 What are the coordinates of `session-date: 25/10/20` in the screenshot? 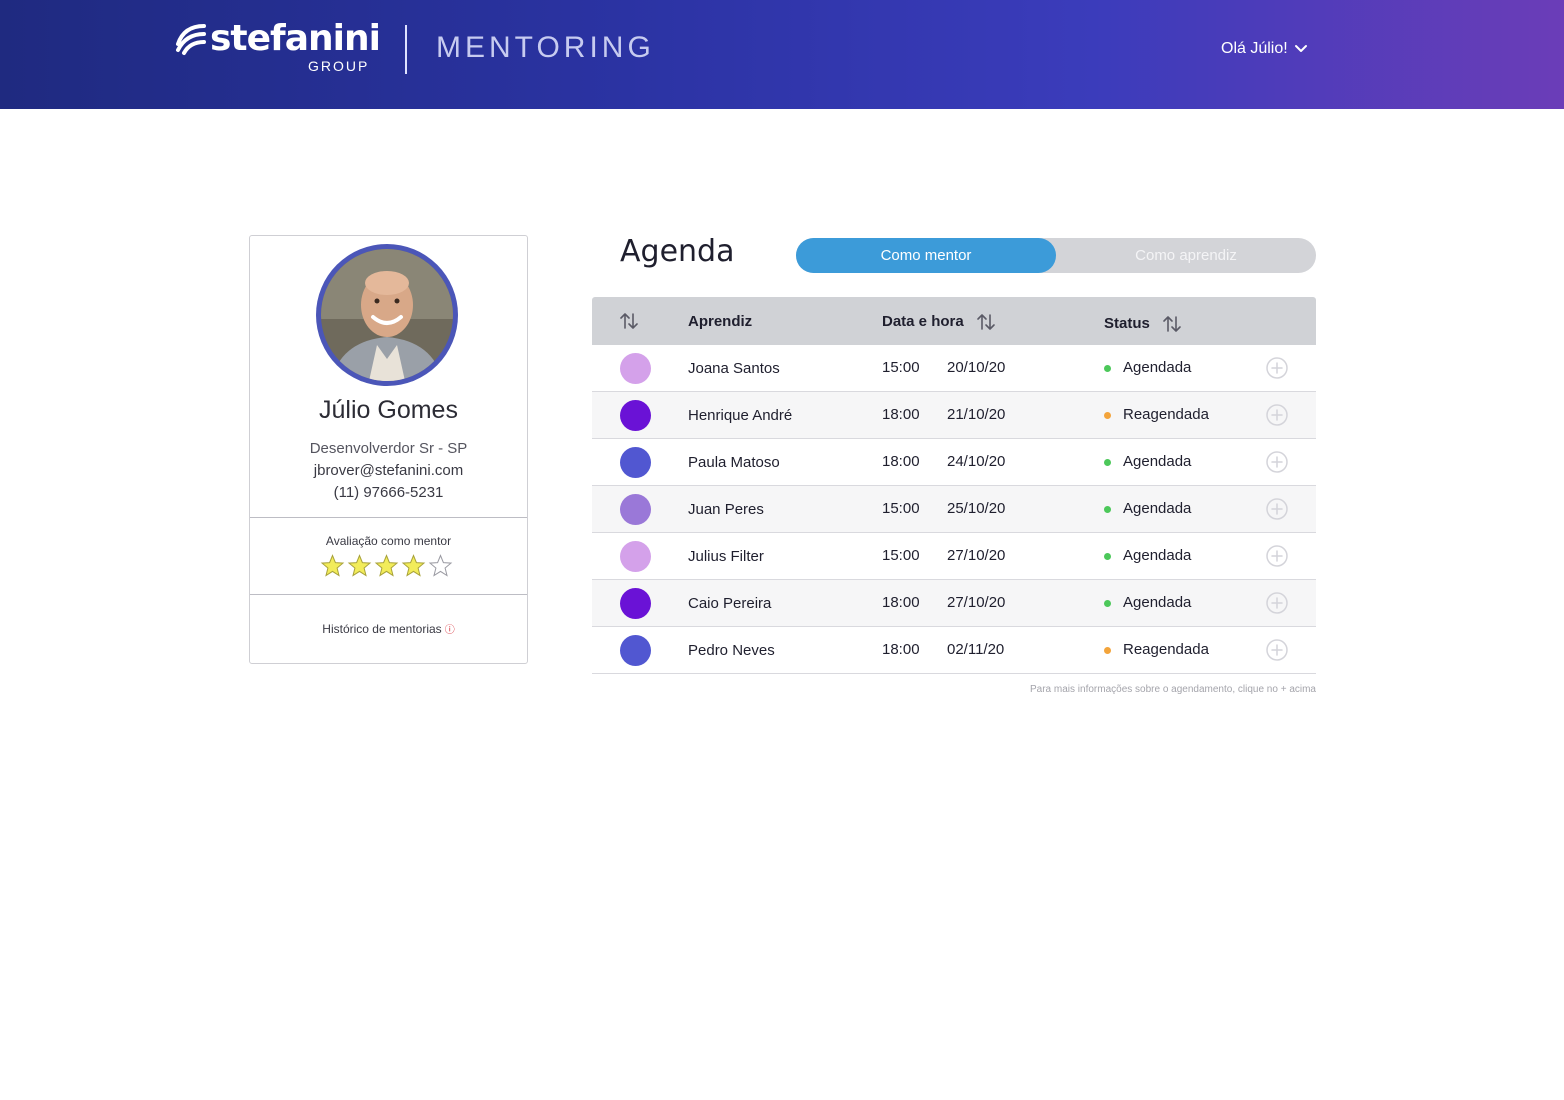 It's located at (976, 508).